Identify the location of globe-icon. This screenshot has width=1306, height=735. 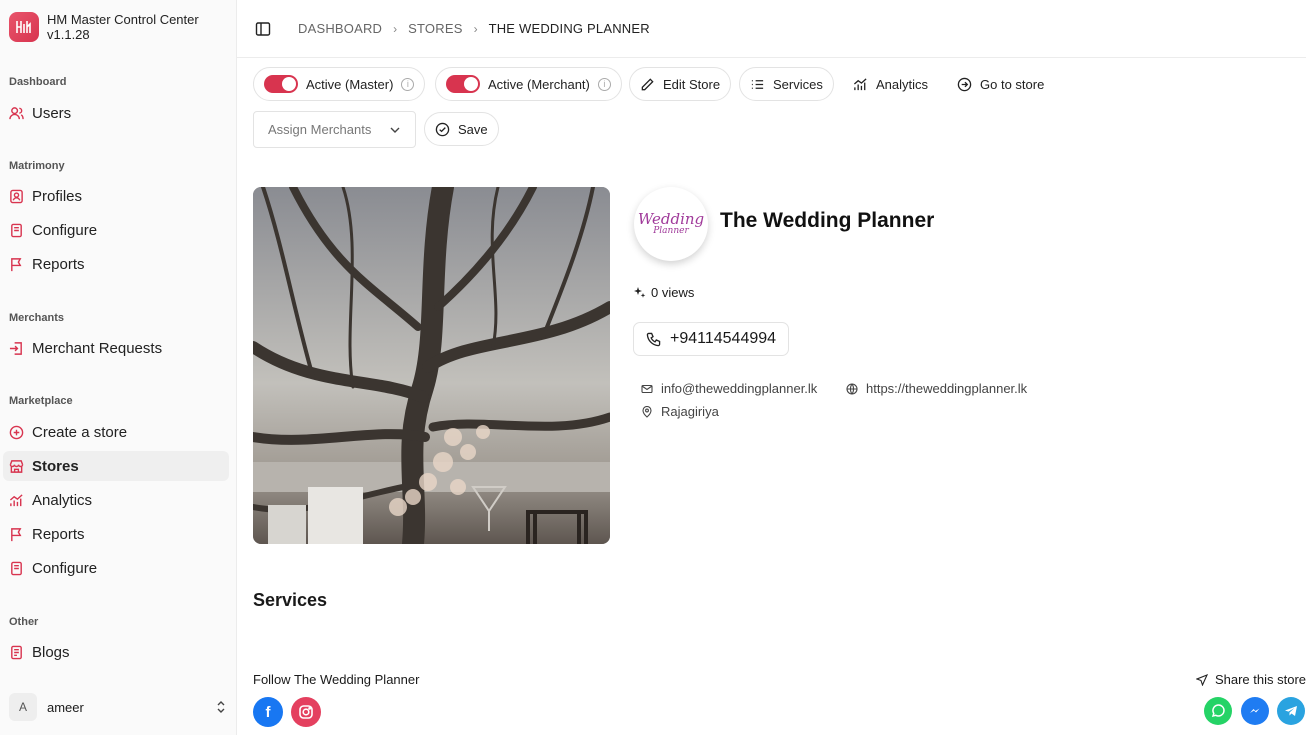
(852, 388).